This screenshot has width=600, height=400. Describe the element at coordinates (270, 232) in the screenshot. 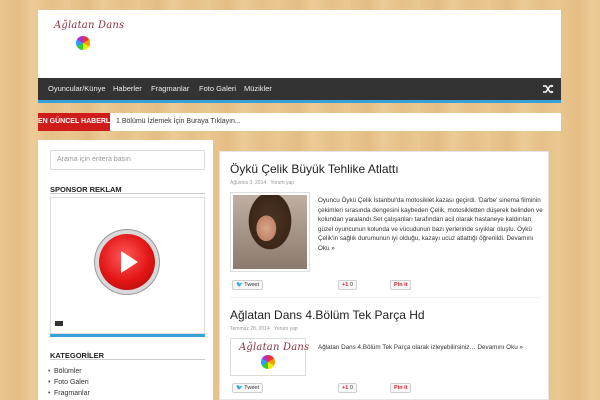

I see `post-thumbnail` at that location.